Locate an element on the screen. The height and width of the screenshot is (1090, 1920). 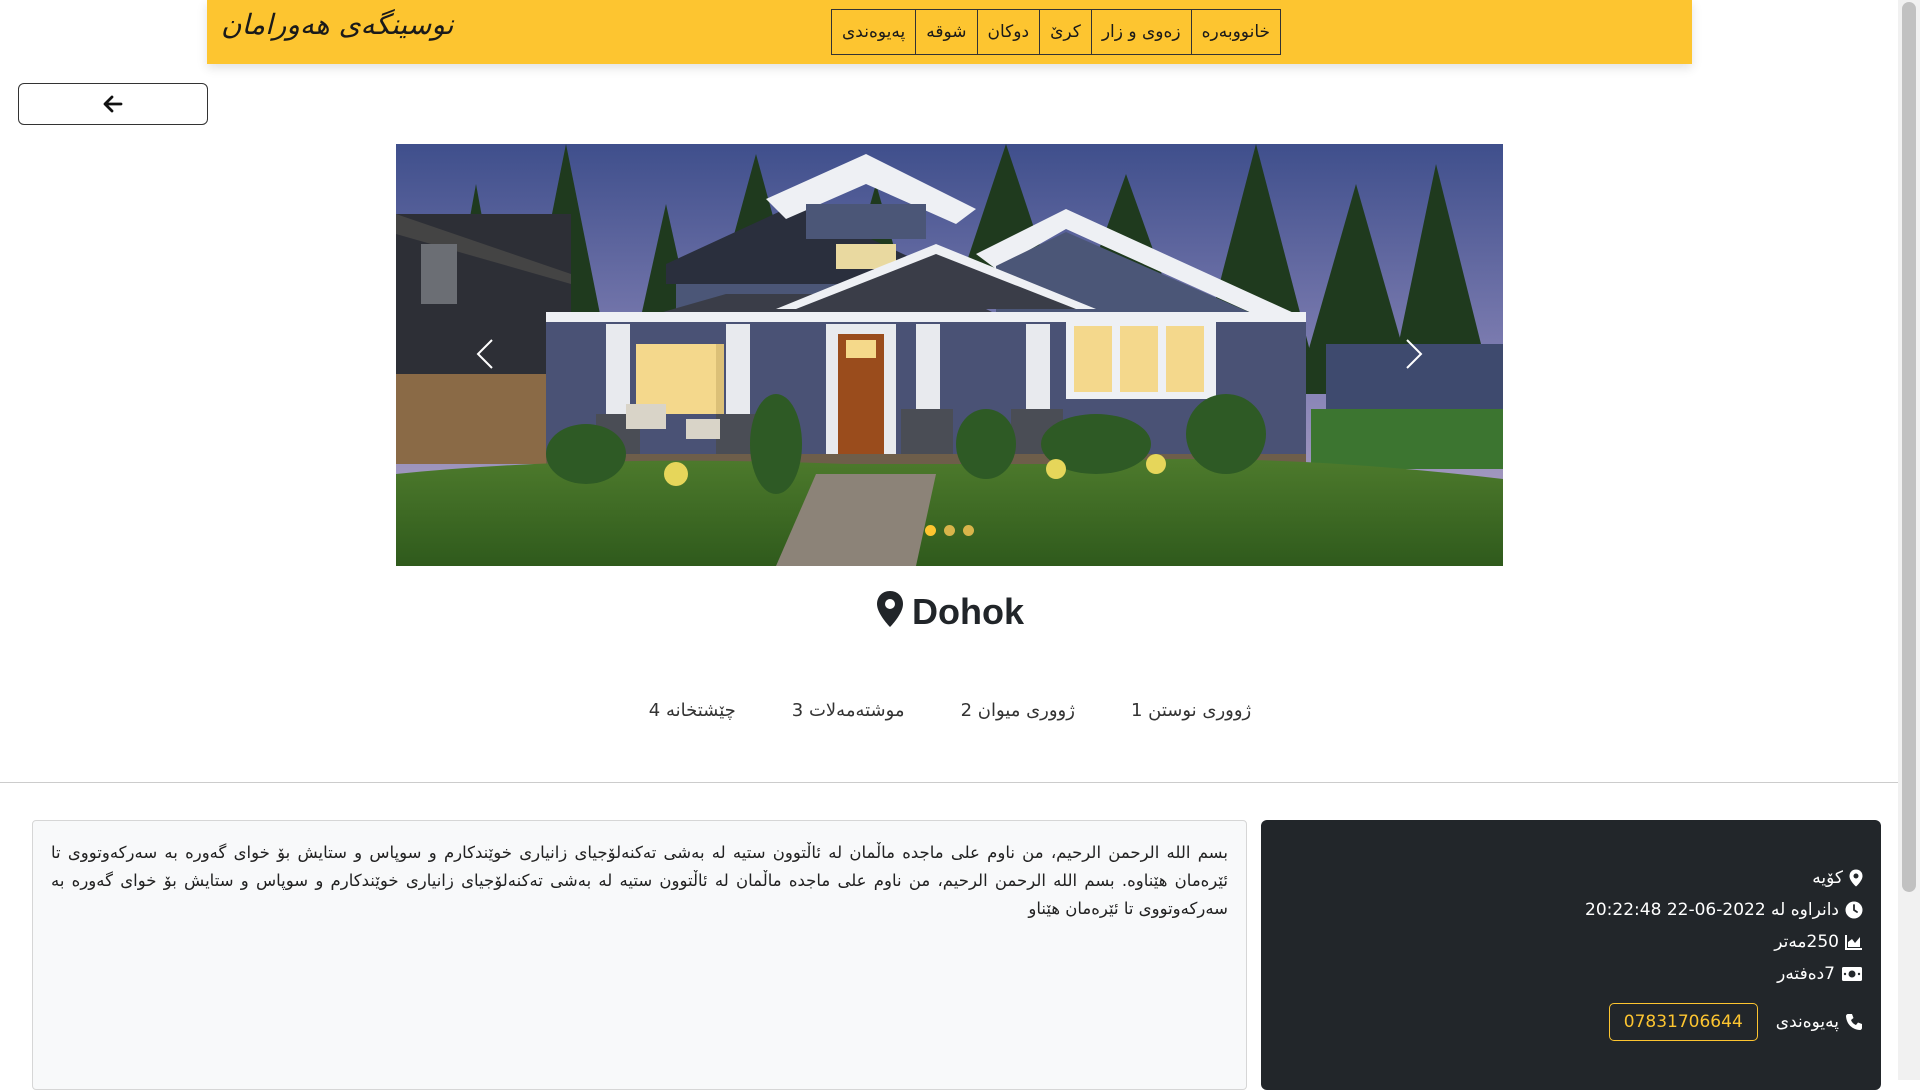
nav-item-rent: کرێ is located at coordinates (1065, 32).